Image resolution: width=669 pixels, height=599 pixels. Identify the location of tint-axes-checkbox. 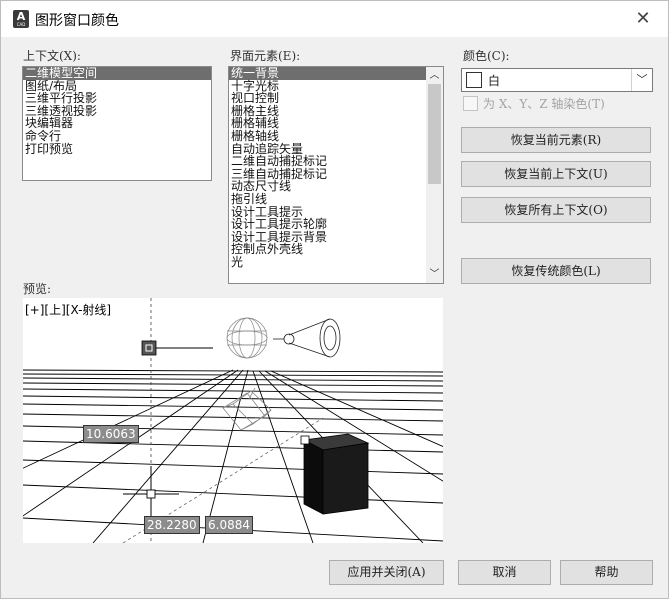
(470, 103).